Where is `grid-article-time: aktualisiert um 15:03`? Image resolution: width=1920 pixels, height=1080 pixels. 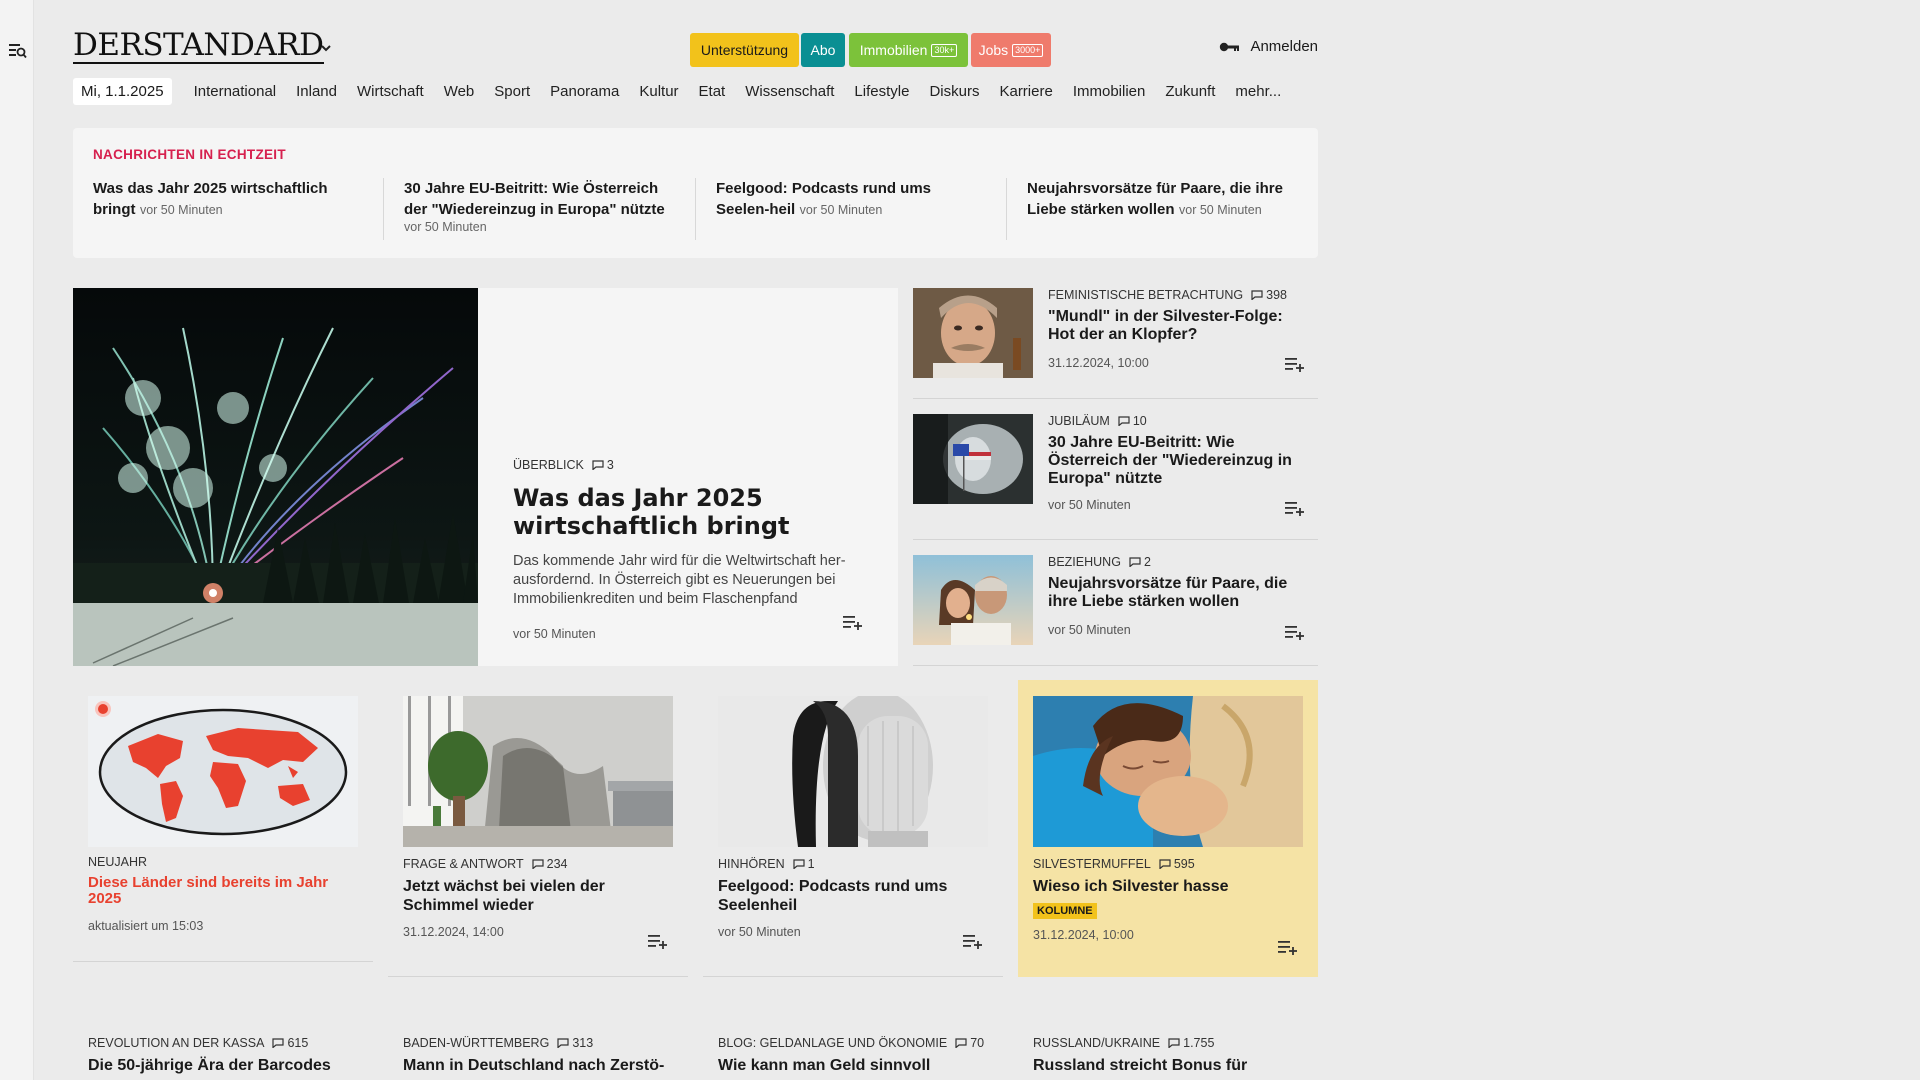
grid-article-time: aktualisiert um 15:03 is located at coordinates (146, 926).